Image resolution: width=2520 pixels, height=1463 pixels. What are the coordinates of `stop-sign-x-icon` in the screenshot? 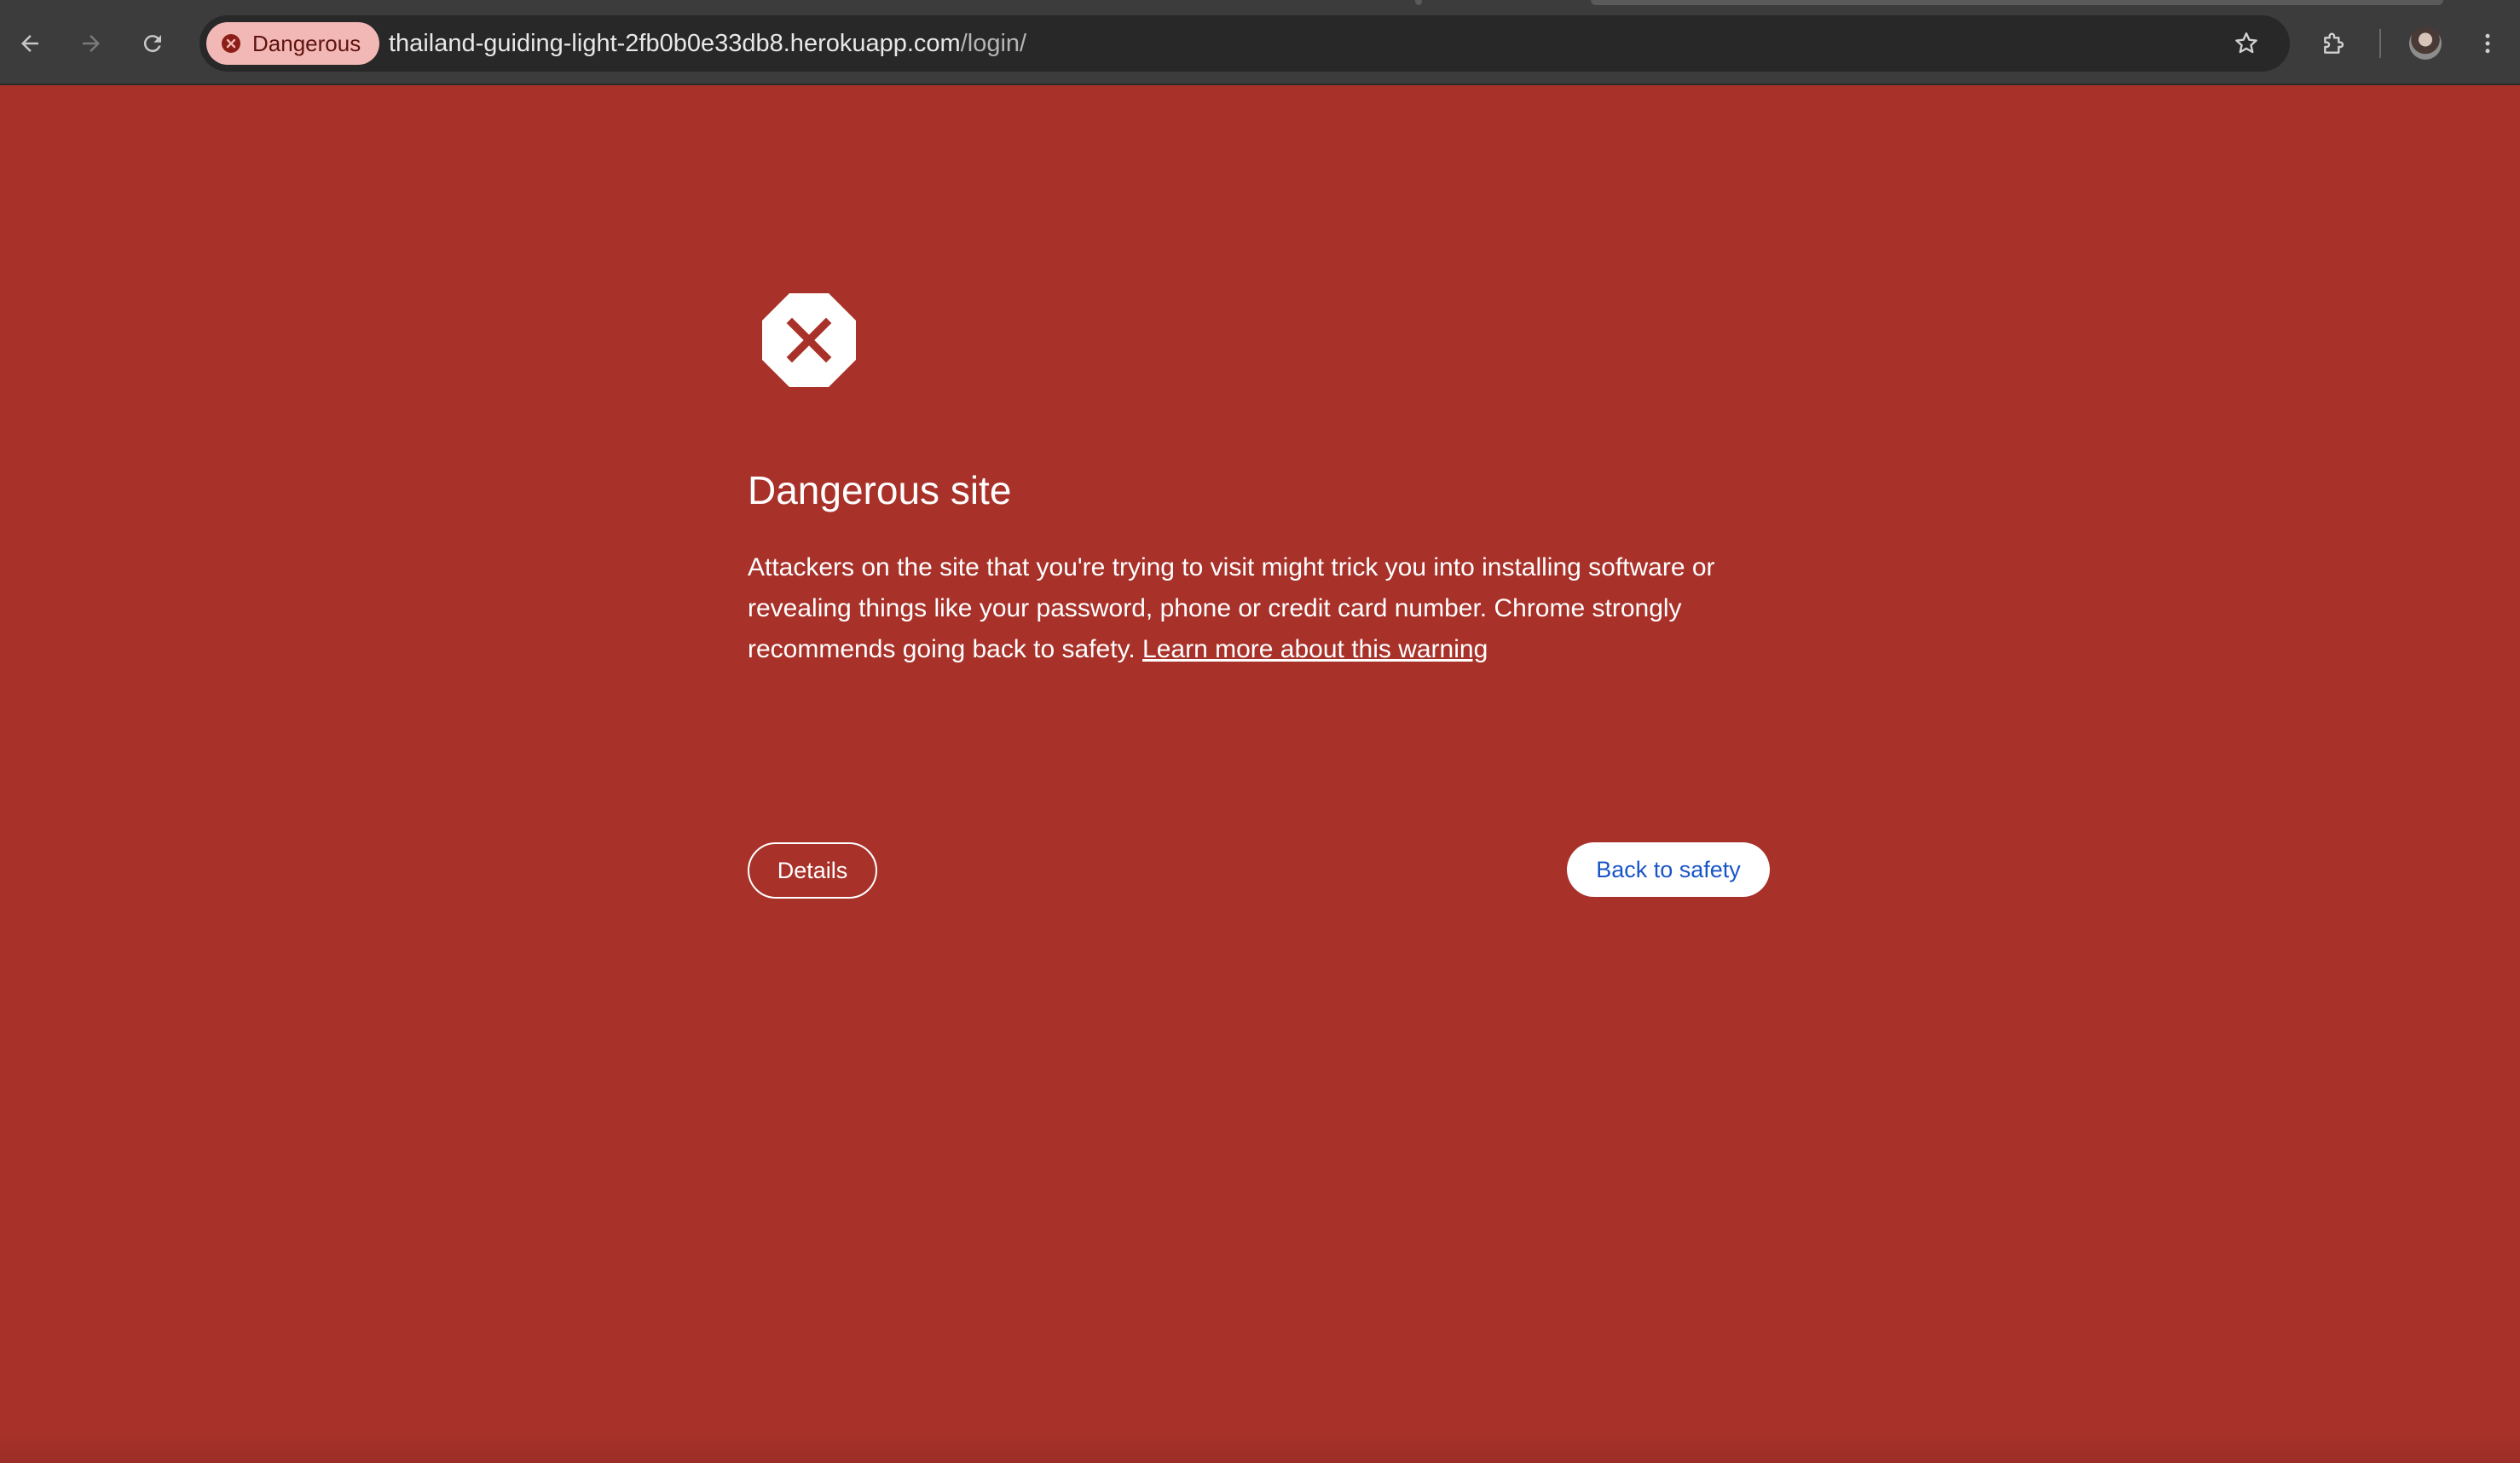 It's located at (809, 340).